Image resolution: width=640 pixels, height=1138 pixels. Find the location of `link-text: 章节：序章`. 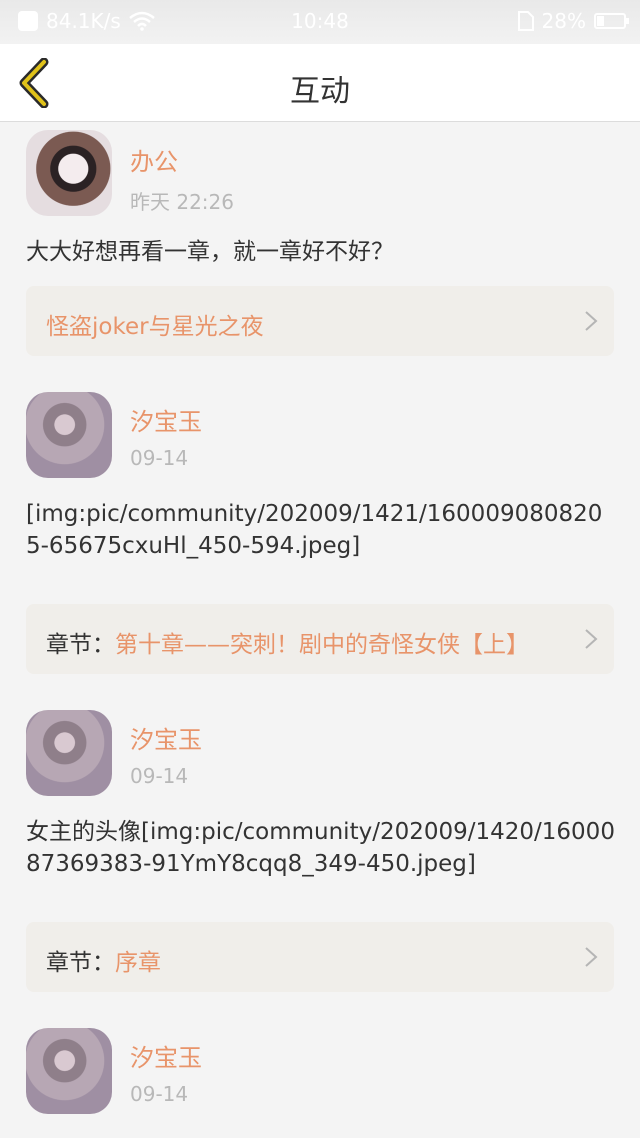

link-text: 章节：序章 is located at coordinates (103, 960).